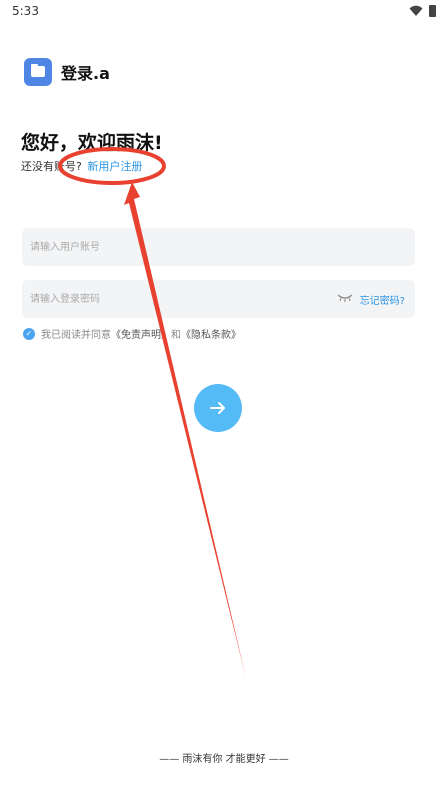 The image size is (448, 797). What do you see at coordinates (432, 11) in the screenshot?
I see `battery-icon` at bounding box center [432, 11].